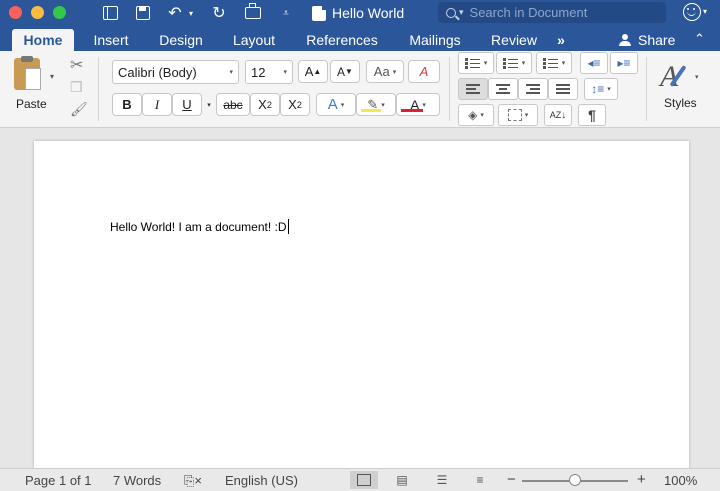 Image resolution: width=720 pixels, height=491 pixels. I want to click on align-right-button, so click(533, 89).